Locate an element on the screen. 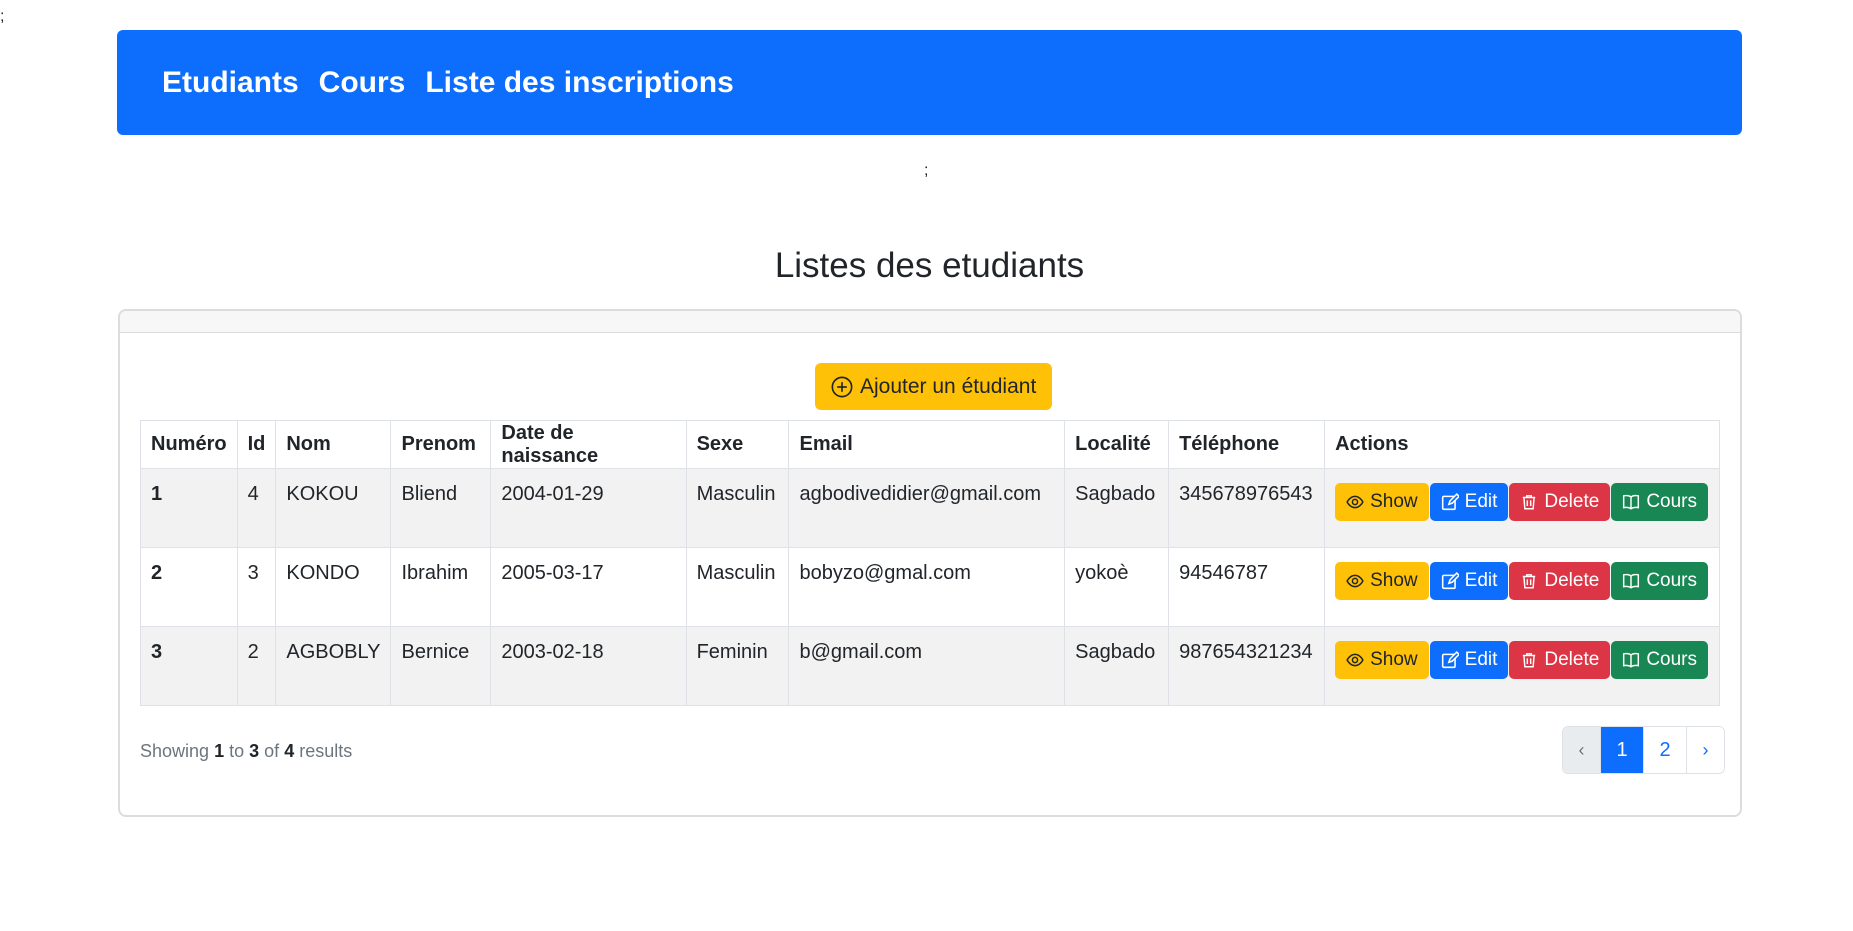 The height and width of the screenshot is (931, 1853). pagination-page-1: 1 is located at coordinates (1621, 750).